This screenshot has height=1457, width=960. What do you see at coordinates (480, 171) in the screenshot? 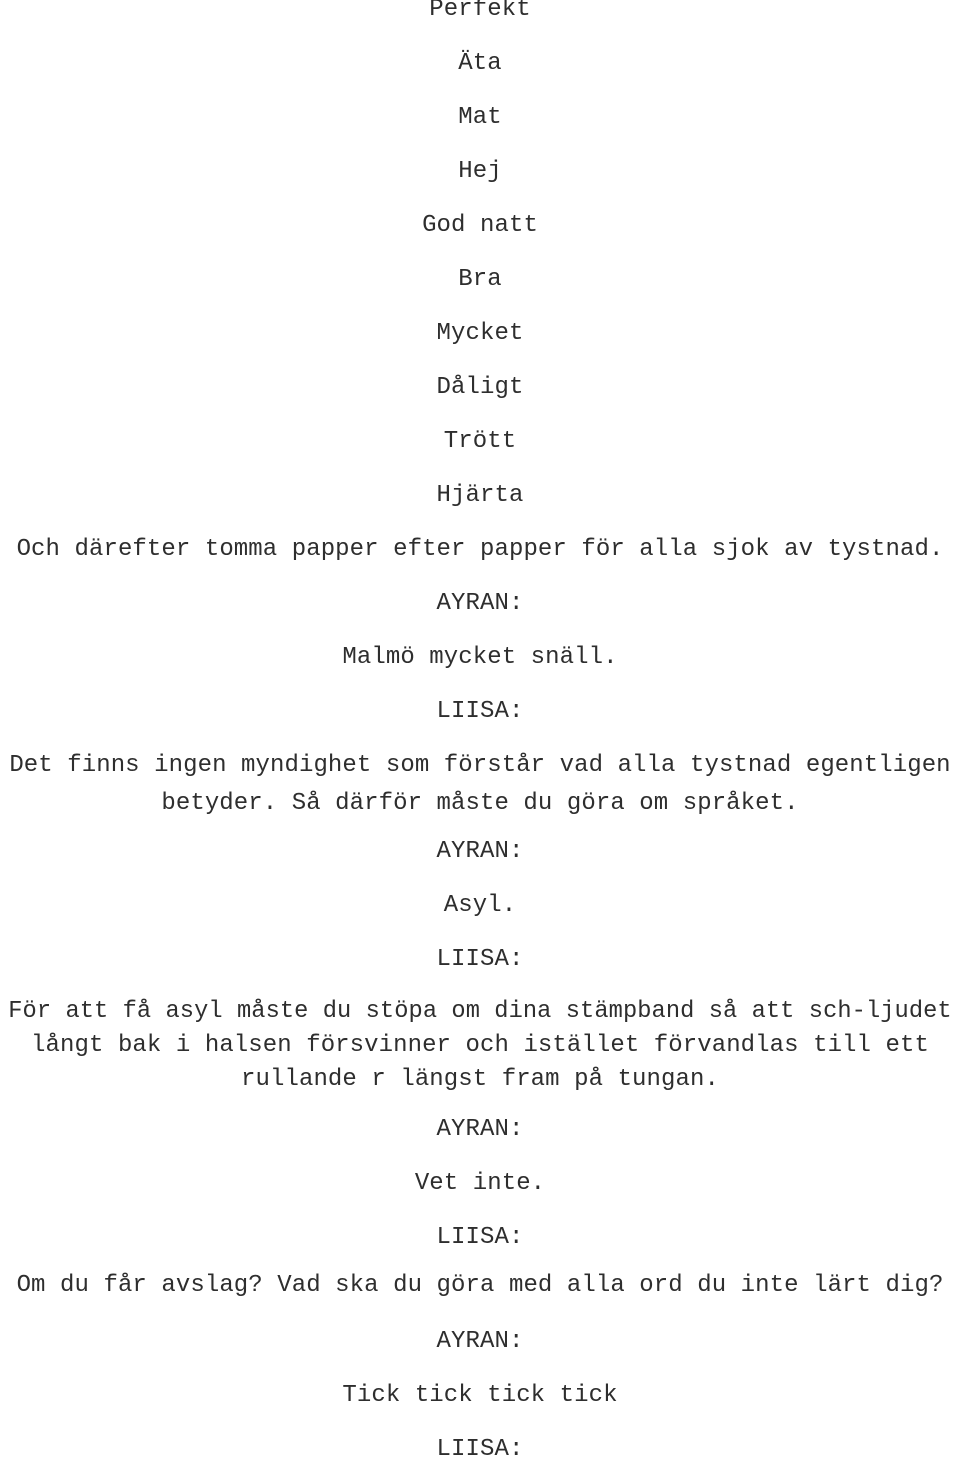
I see `vocabulary-word: Hej` at bounding box center [480, 171].